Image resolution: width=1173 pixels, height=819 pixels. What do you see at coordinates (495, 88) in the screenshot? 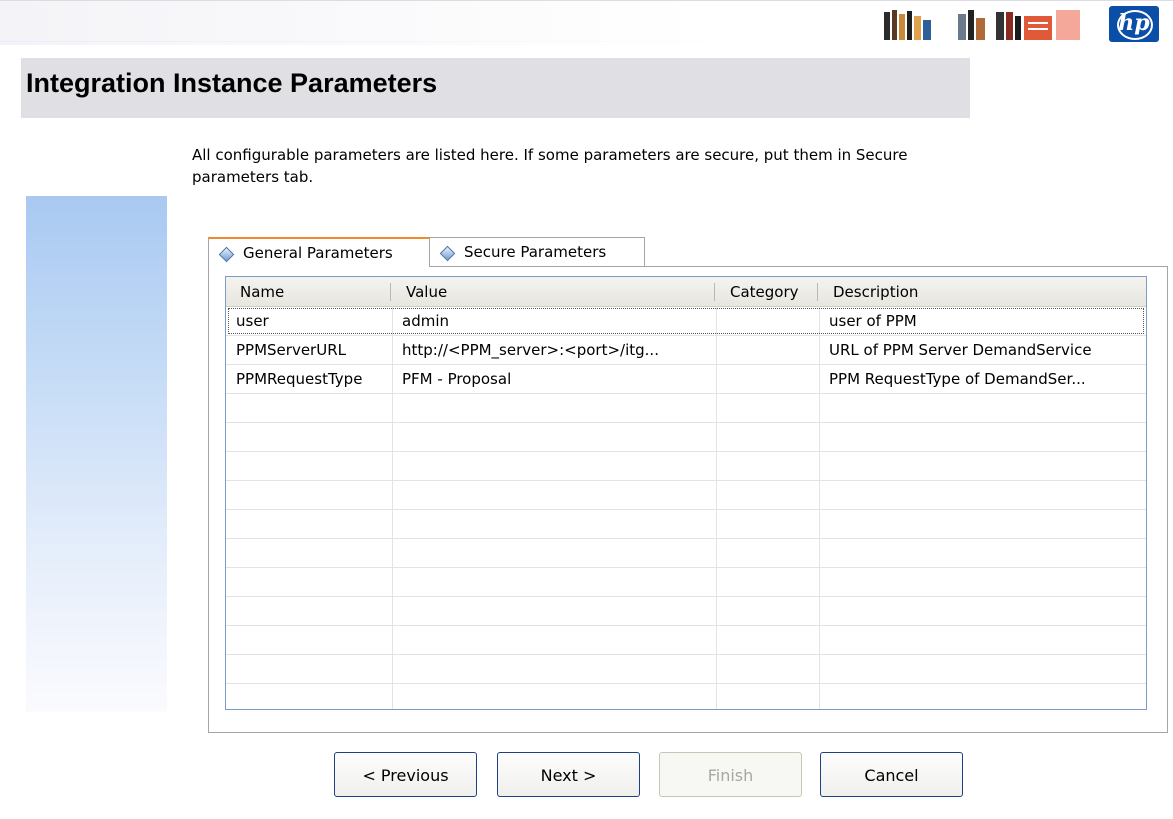
I see `page-title-bar: Integration Instance Parameters` at bounding box center [495, 88].